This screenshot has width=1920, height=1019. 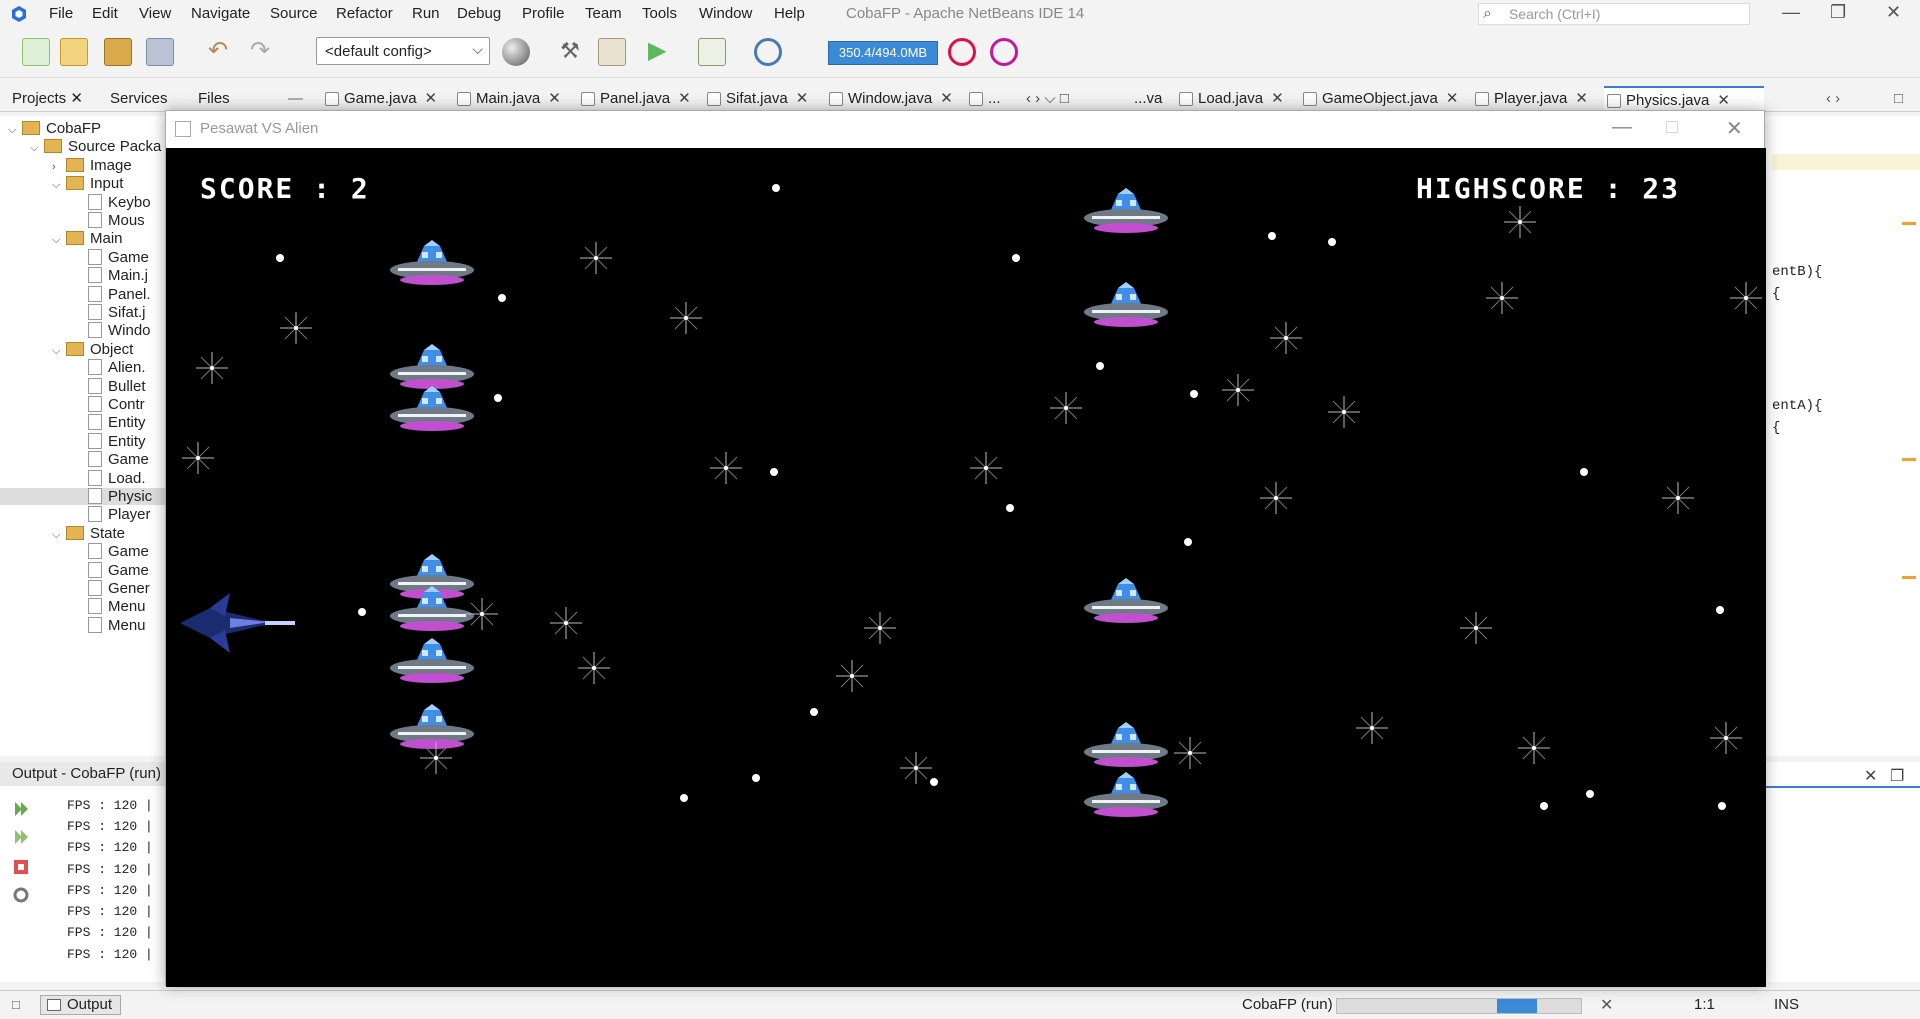 I want to click on rerun-icon, so click(x=21, y=809).